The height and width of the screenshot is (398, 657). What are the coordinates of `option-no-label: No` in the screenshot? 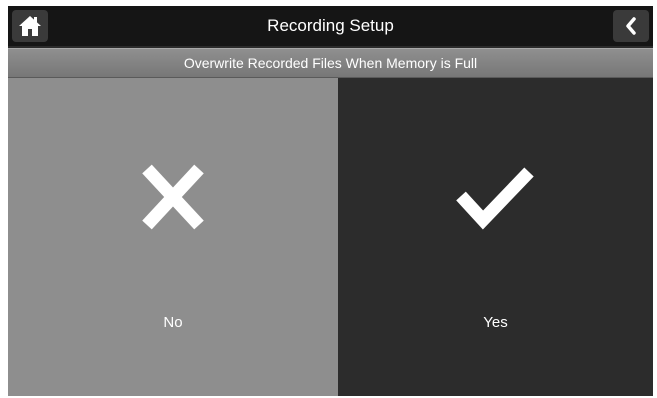 It's located at (173, 322).